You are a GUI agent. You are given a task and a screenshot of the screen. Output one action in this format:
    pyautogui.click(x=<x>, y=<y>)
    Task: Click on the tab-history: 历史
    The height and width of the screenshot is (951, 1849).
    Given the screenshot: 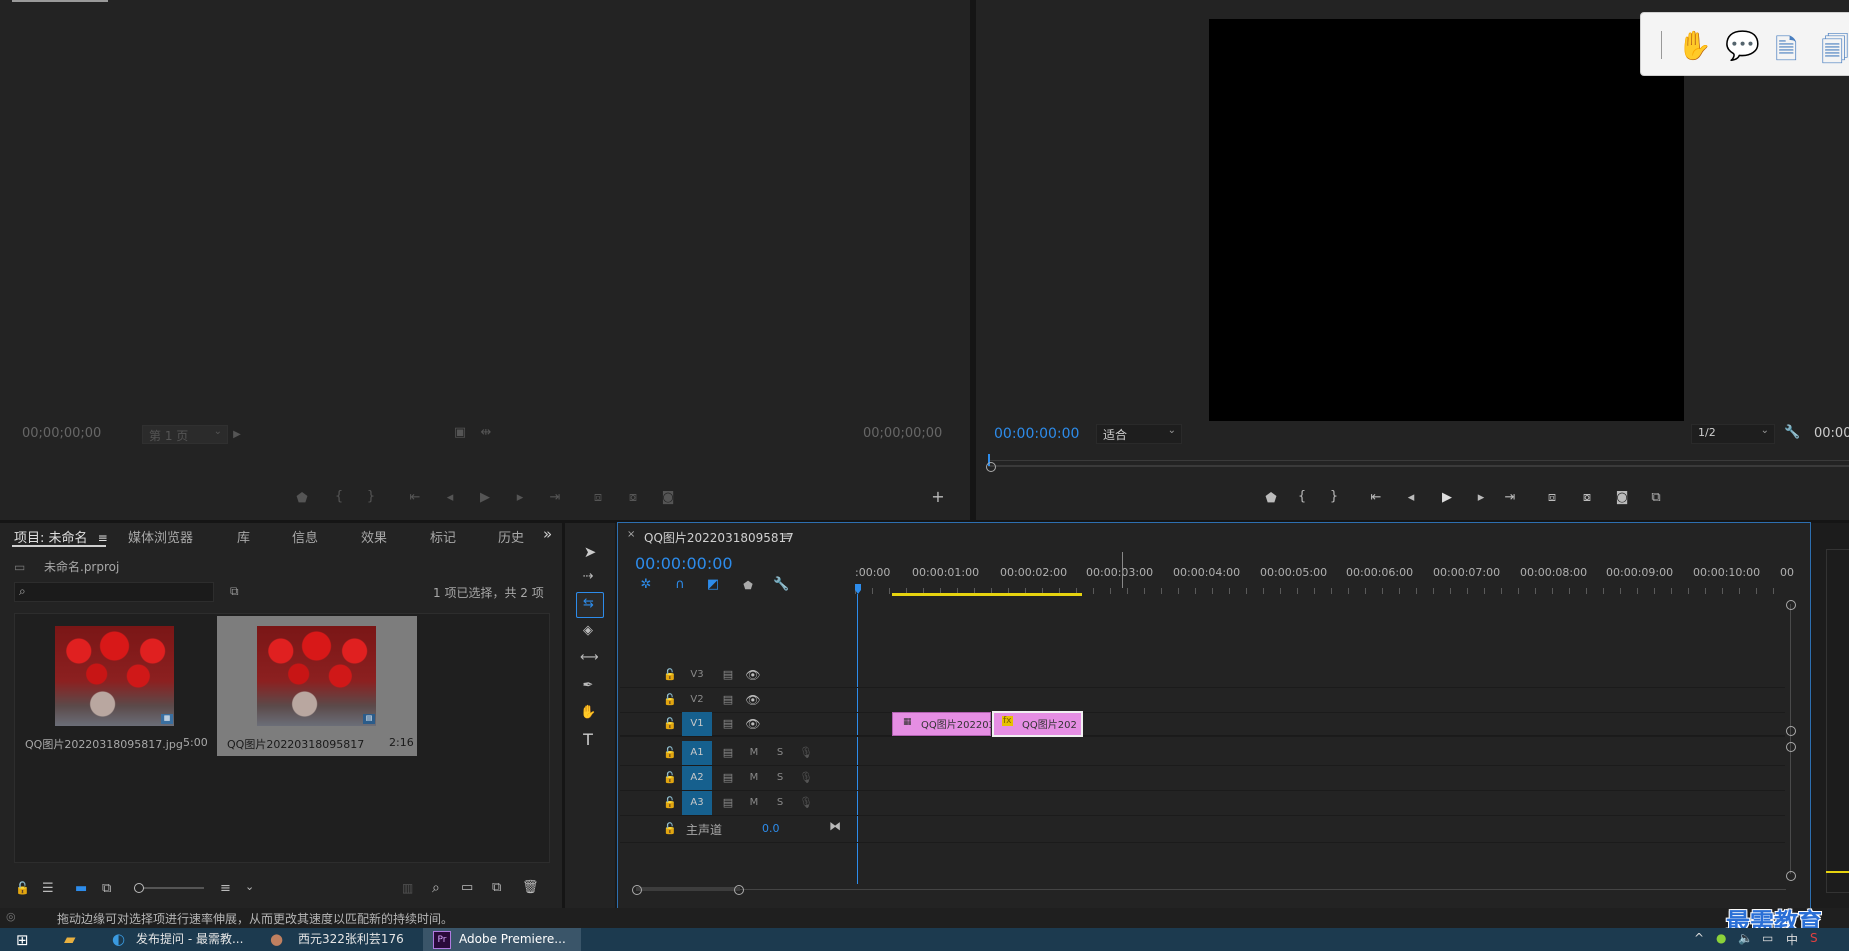 What is the action you would take?
    pyautogui.click(x=511, y=536)
    